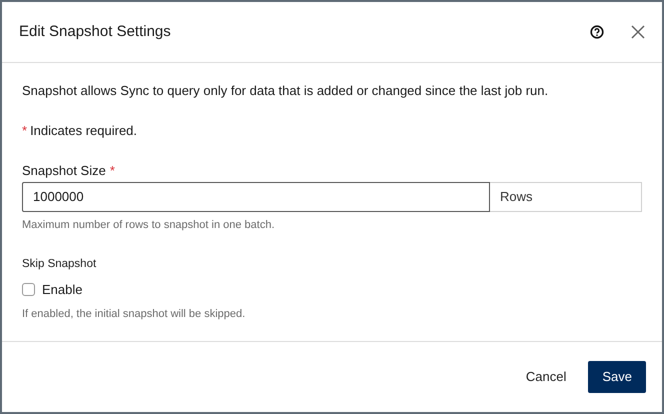  I want to click on save-button: Save, so click(617, 377).